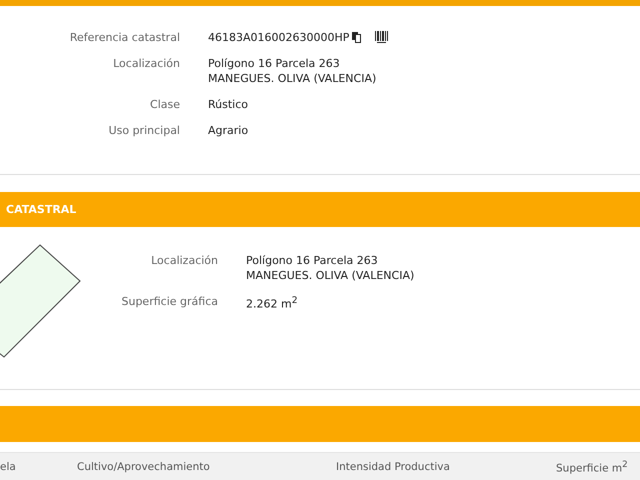 This screenshot has height=480, width=640. I want to click on barcode-icon, so click(381, 37).